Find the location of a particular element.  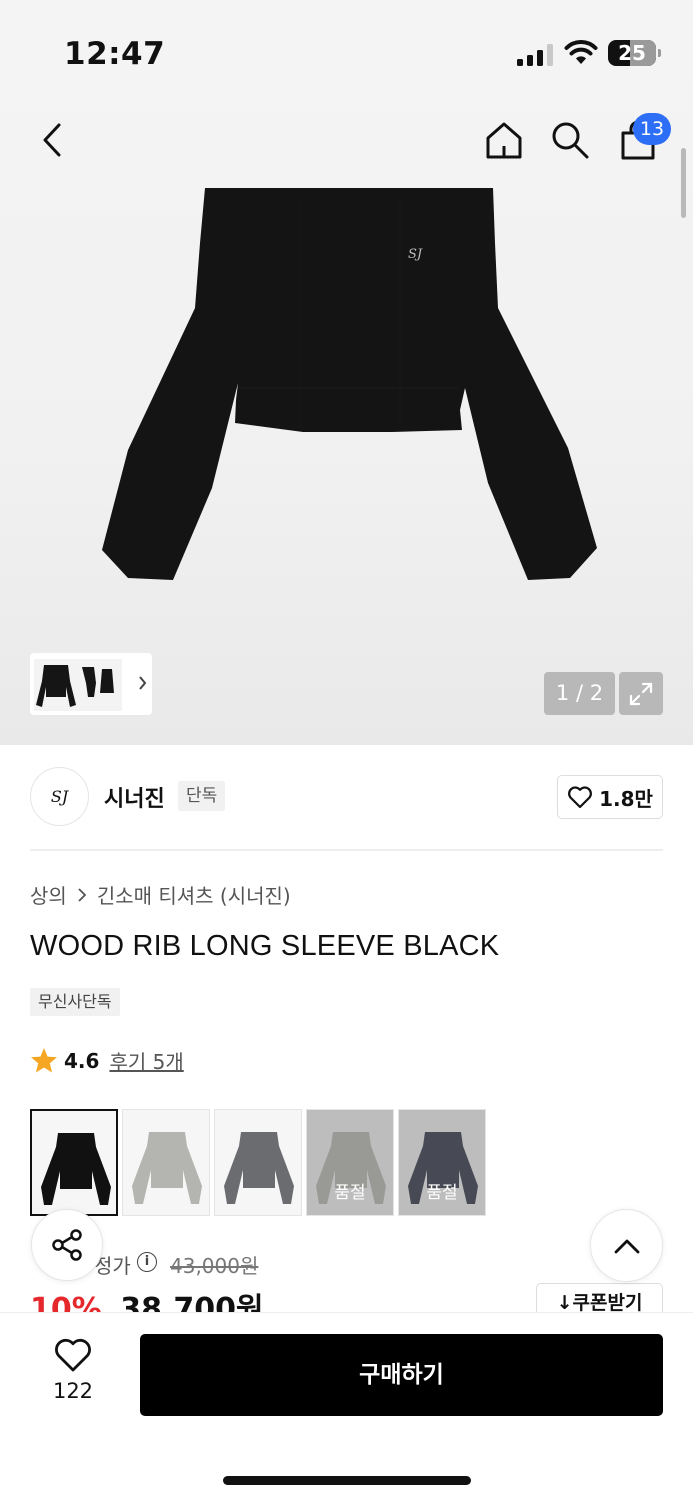

search-icon is located at coordinates (570, 140).